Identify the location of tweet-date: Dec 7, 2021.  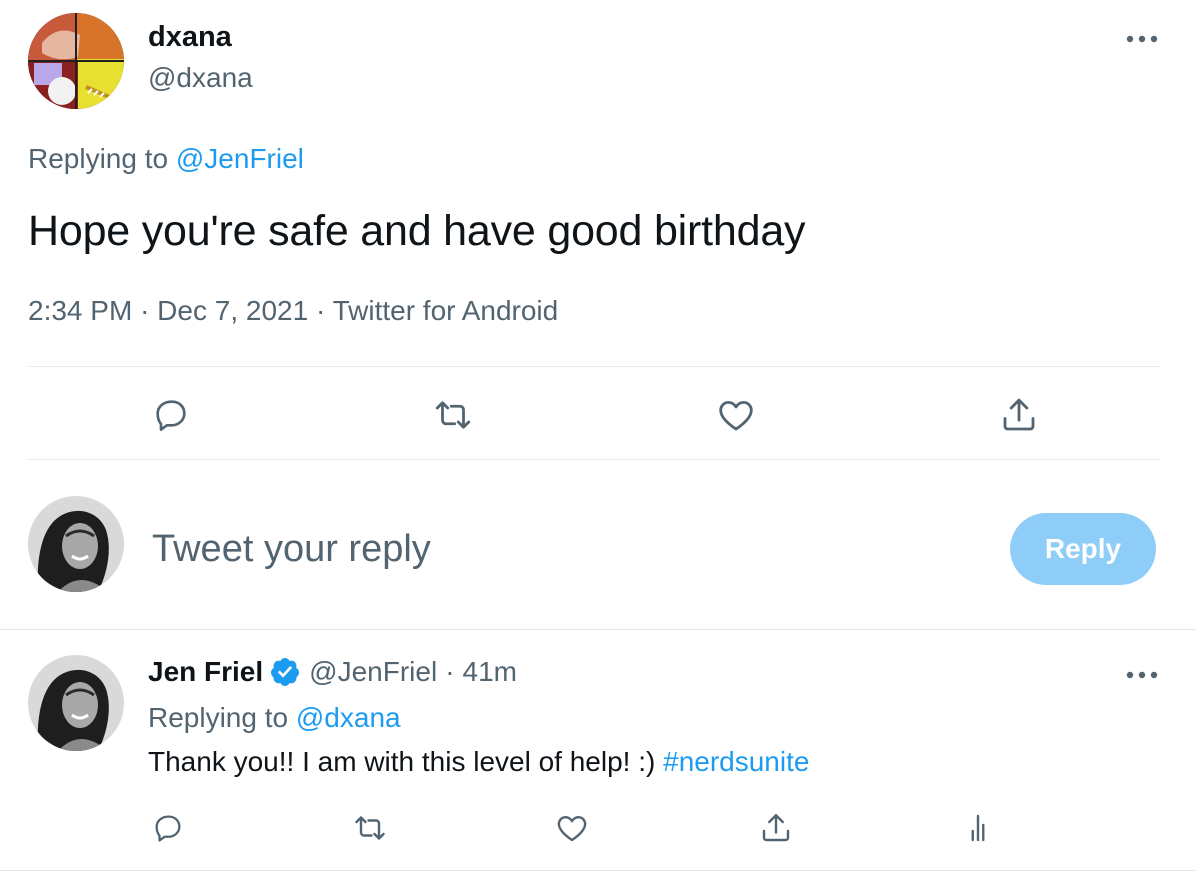
(232, 310).